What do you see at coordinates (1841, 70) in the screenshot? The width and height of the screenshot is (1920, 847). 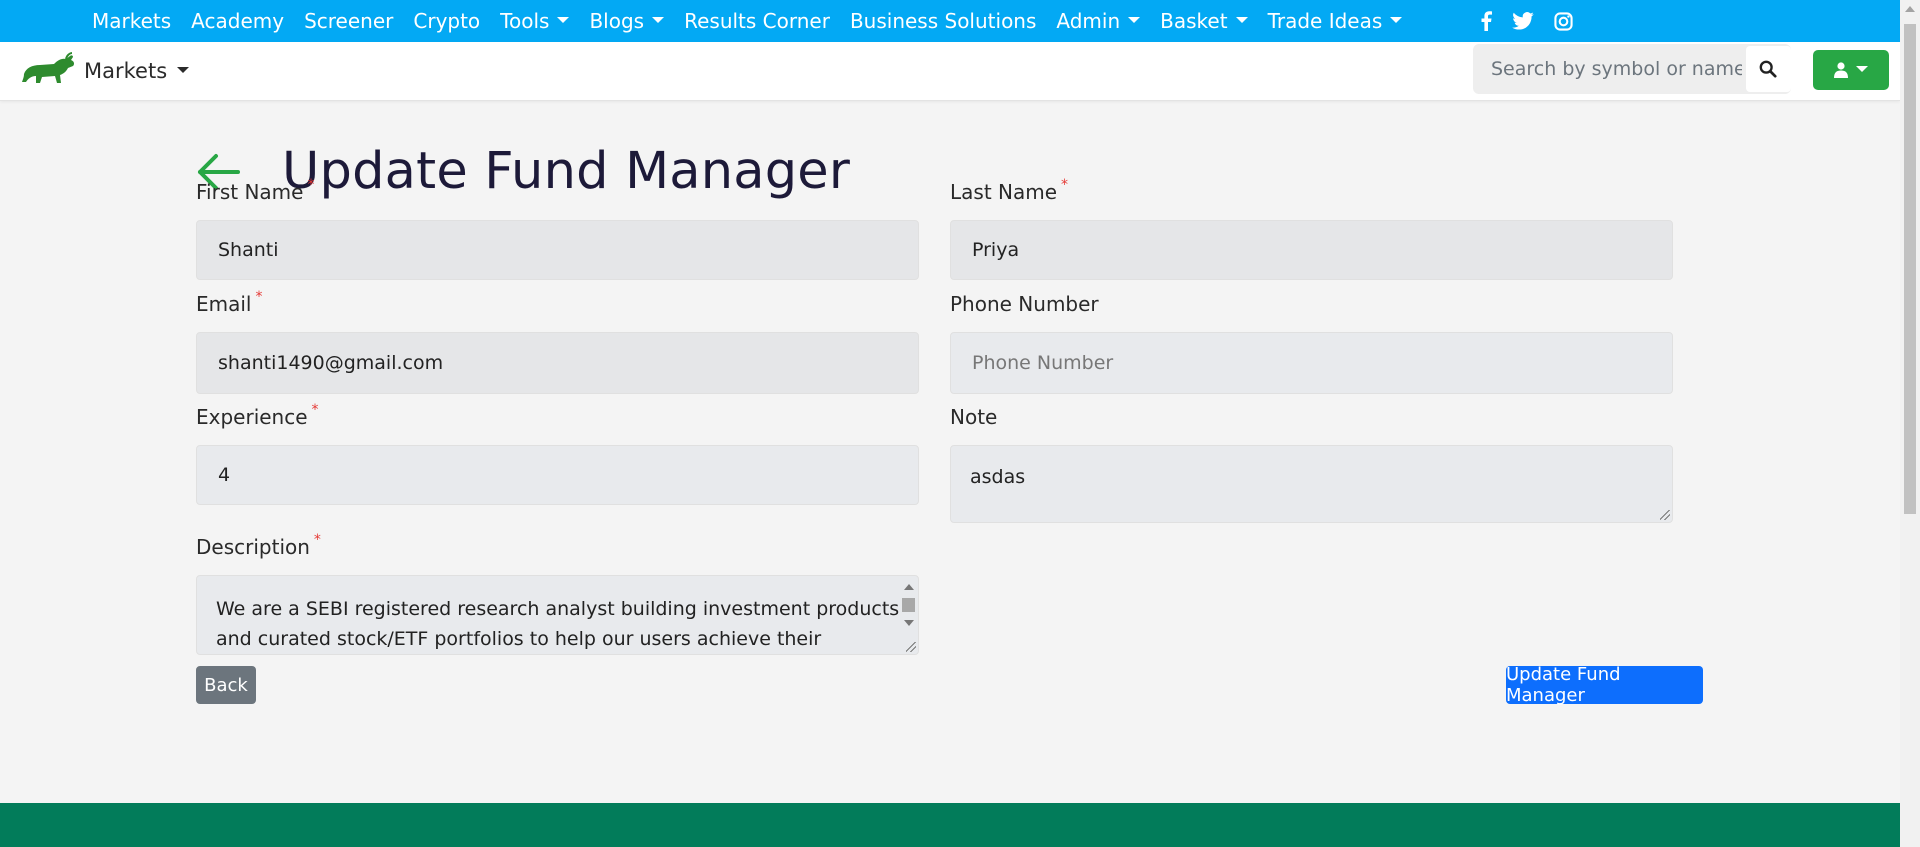 I see `user-icon` at bounding box center [1841, 70].